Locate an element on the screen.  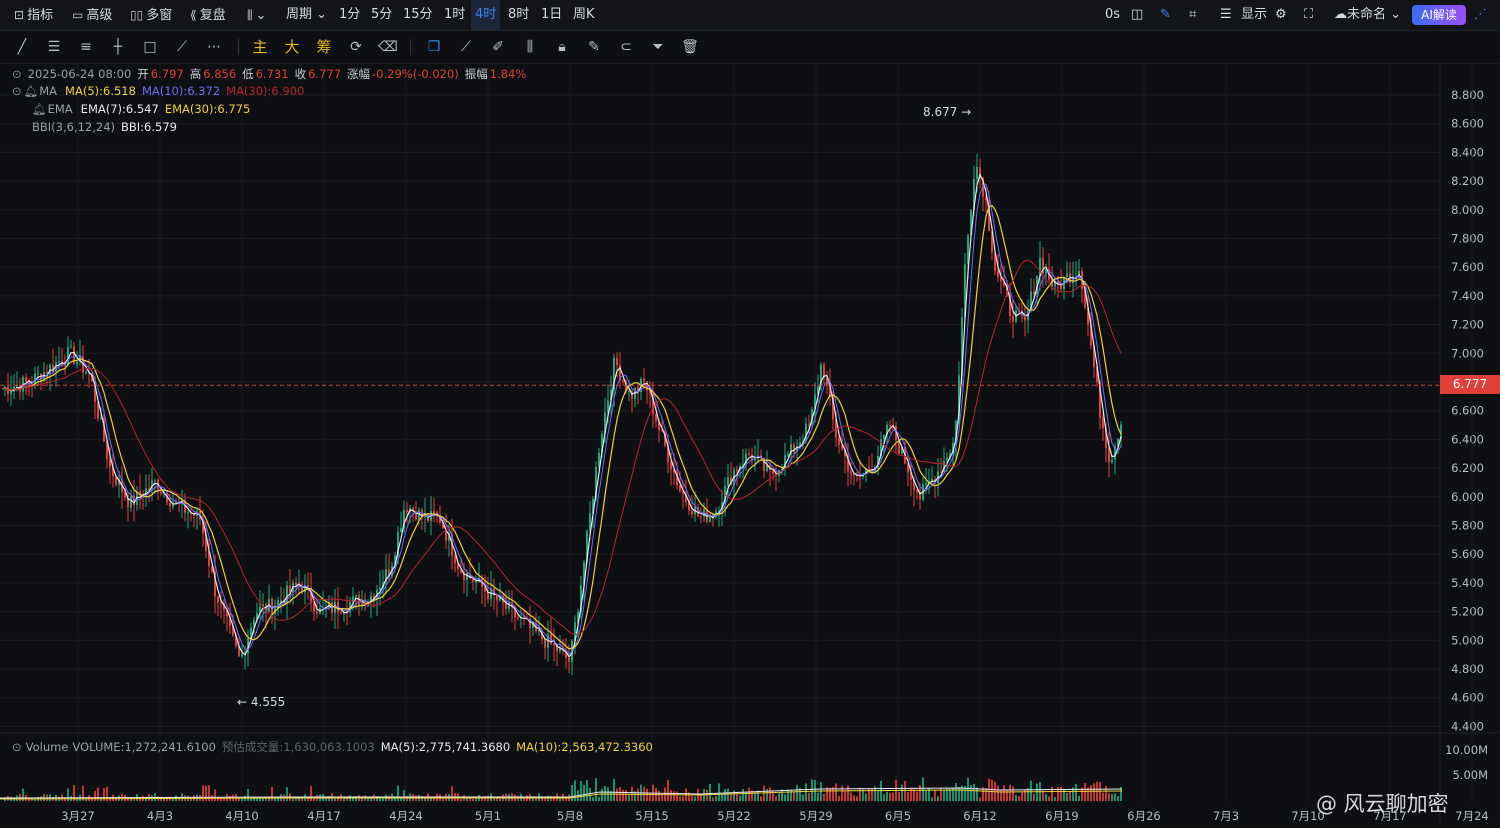
x-tick-label: 6月19 is located at coordinates (1061, 816).